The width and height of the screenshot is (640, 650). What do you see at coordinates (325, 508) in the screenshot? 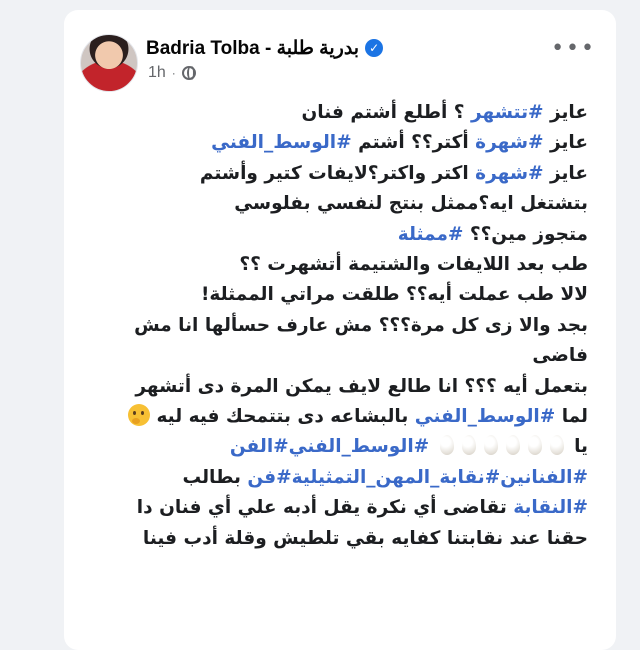
I see `text-segment: تقاضى أي نكرة يقل أدبه علي أي فنان دا` at bounding box center [325, 508].